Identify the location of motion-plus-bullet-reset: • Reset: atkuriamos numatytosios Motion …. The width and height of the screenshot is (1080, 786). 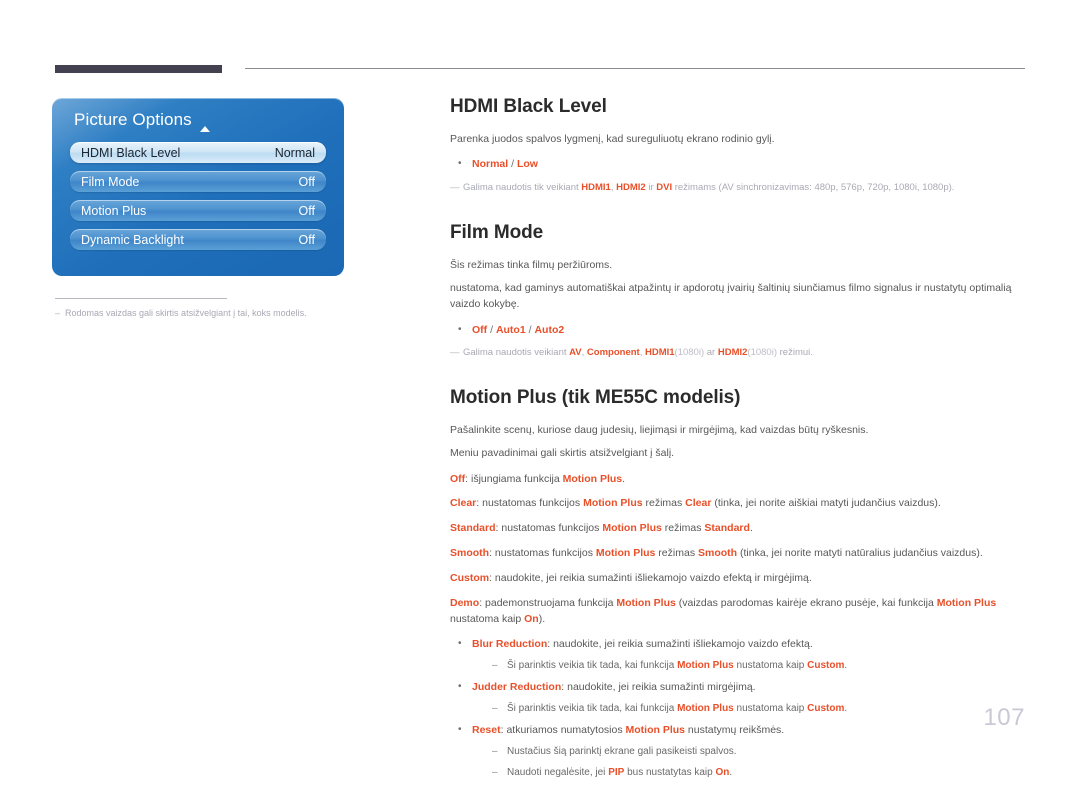
(740, 730).